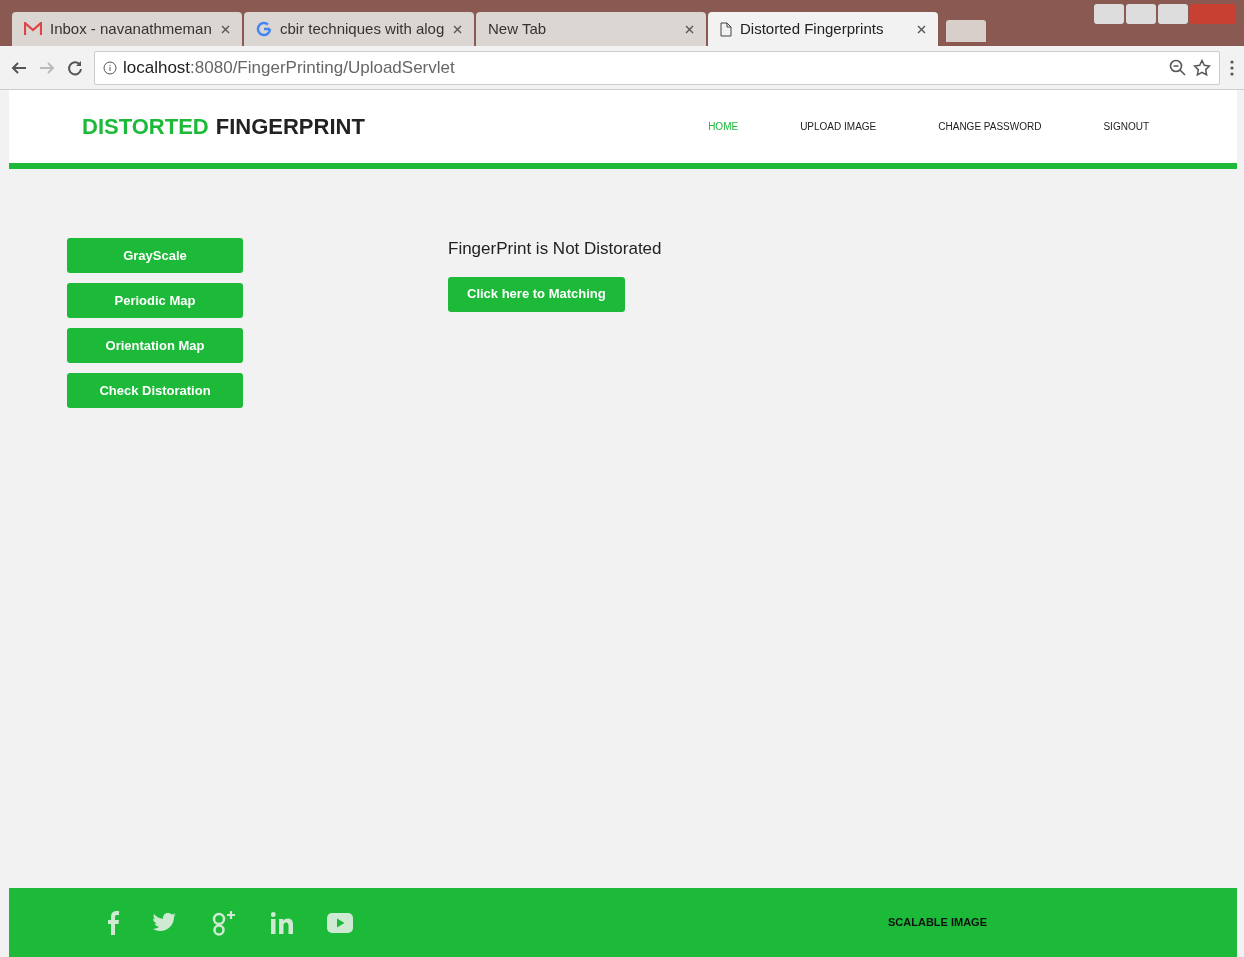 The image size is (1244, 957). Describe the element at coordinates (264, 29) in the screenshot. I see `google-icon` at that location.